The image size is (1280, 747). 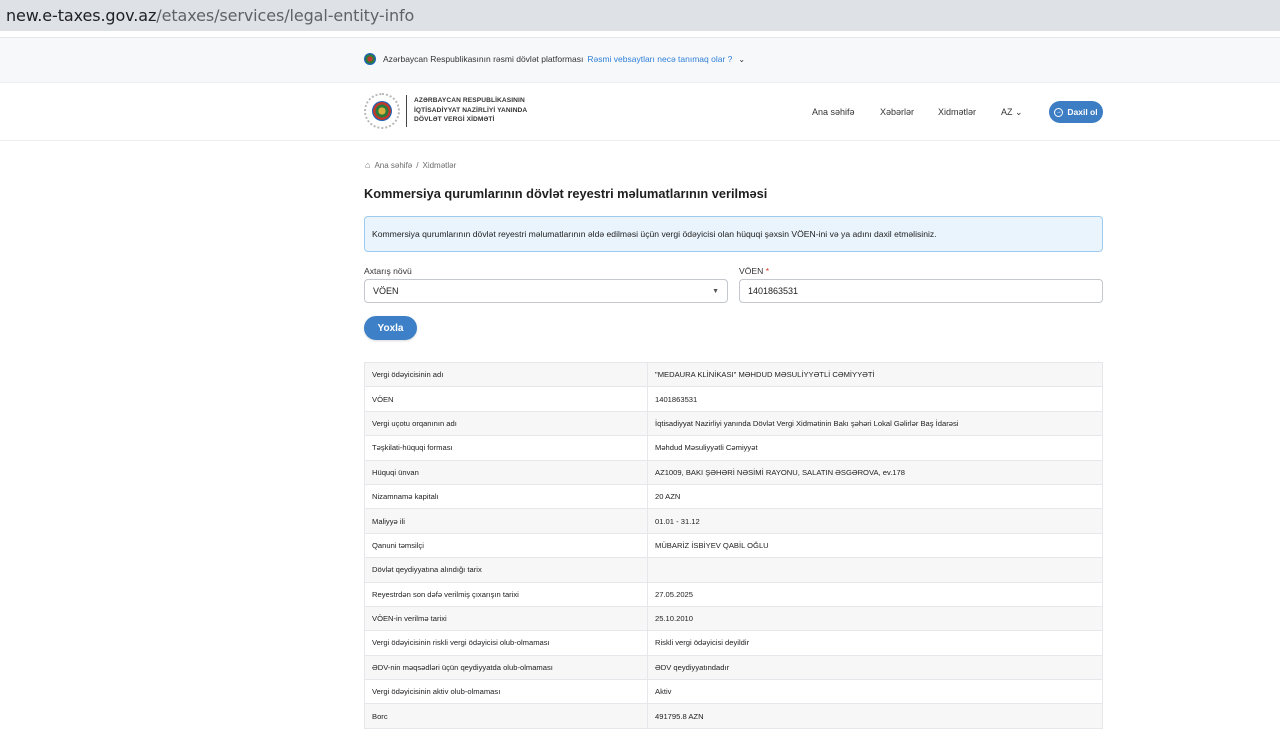 What do you see at coordinates (506, 424) in the screenshot?
I see `field-name-cell: Vergi uçotu orqanının adı` at bounding box center [506, 424].